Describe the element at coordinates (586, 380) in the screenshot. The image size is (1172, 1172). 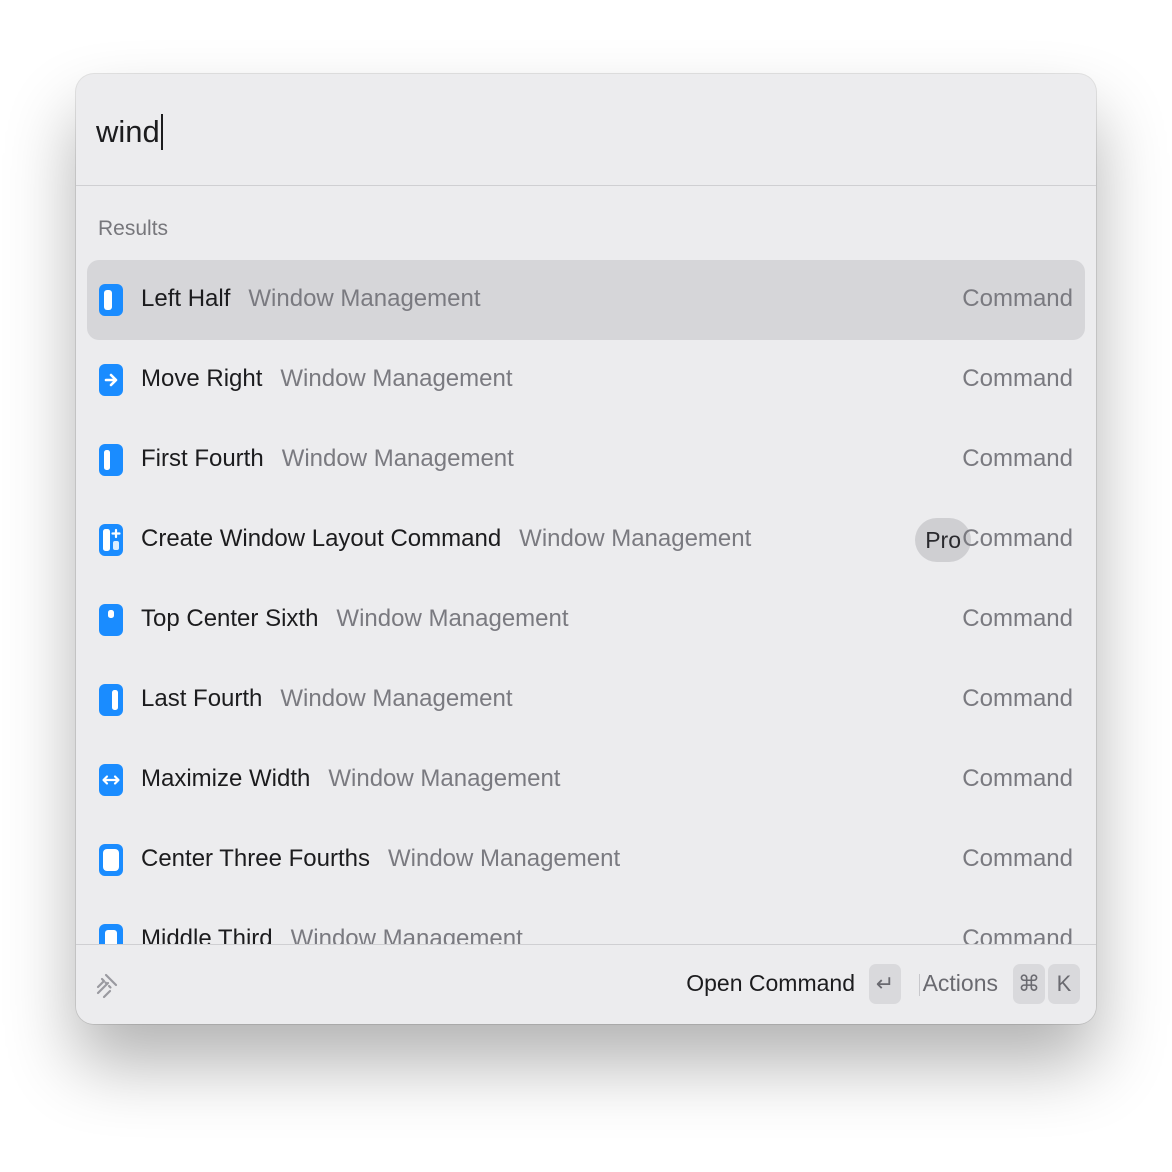
I see `result-row: Move Right Window Management Command` at that location.